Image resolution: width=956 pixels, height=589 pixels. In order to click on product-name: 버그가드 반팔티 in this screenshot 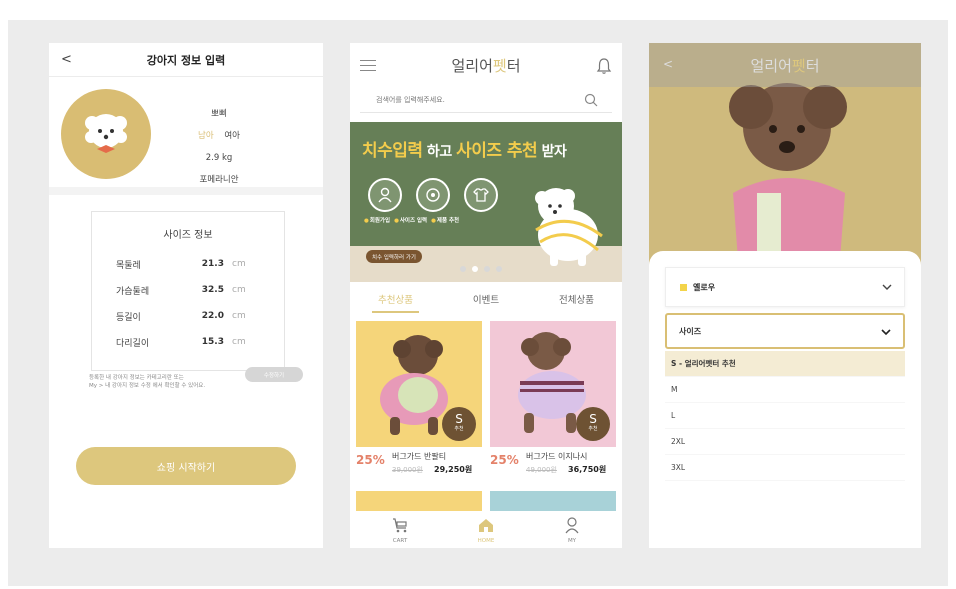, I will do `click(419, 456)`.